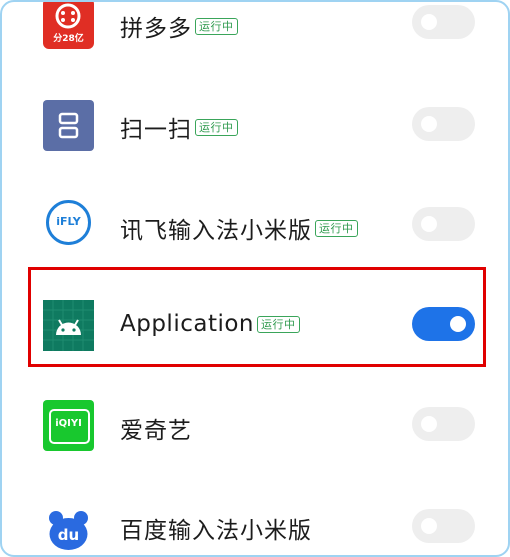  Describe the element at coordinates (68, 125) in the screenshot. I see `scan-icon` at that location.